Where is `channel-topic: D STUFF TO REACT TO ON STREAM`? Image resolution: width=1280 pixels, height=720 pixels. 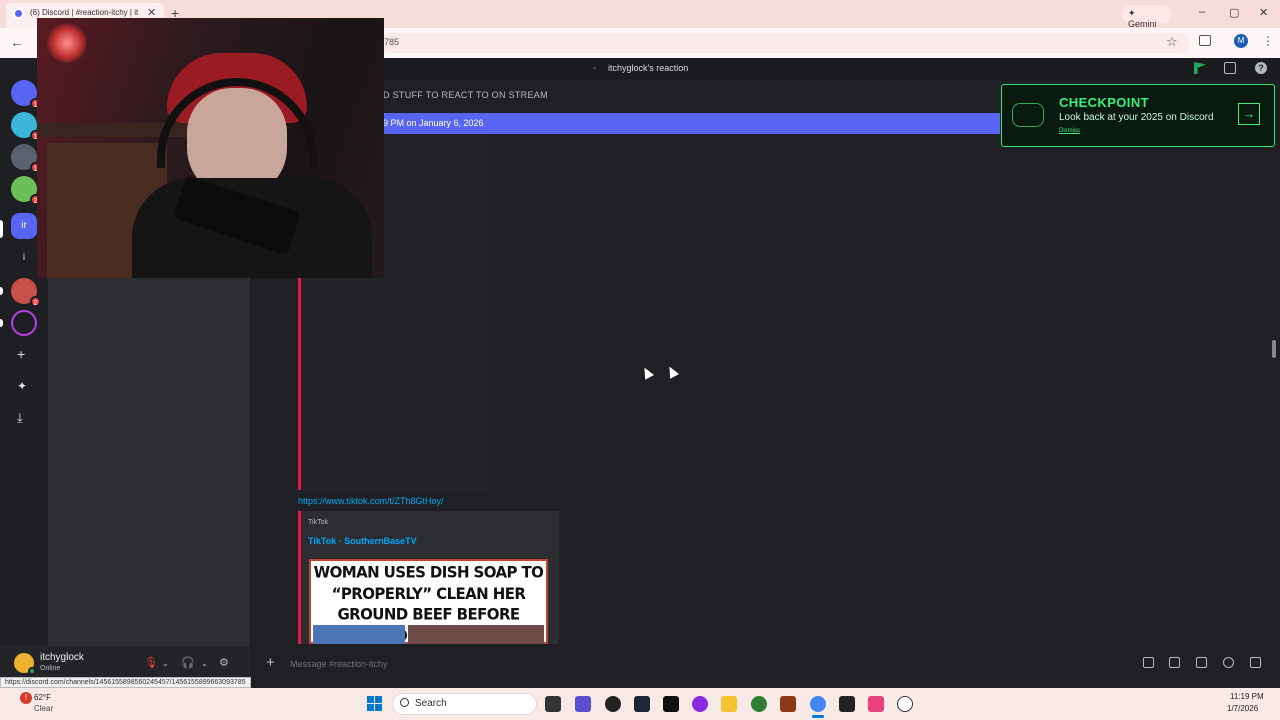 channel-topic: D STUFF TO REACT TO ON STREAM is located at coordinates (465, 95).